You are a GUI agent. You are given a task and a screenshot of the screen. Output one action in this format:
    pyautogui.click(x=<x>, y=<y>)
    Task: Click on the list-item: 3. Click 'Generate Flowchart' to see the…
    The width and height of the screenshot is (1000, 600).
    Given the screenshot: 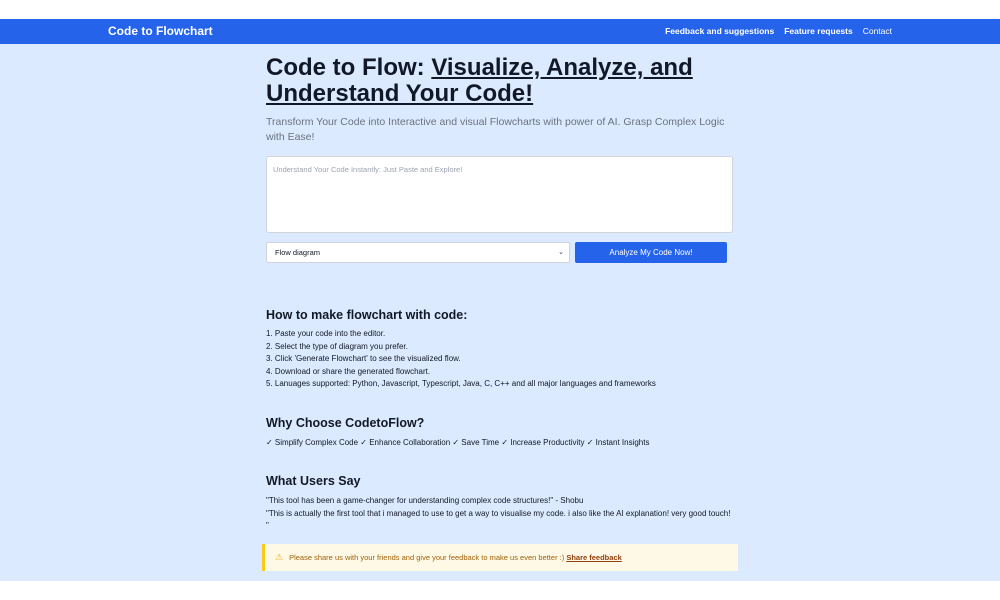 What is the action you would take?
    pyautogui.click(x=363, y=358)
    